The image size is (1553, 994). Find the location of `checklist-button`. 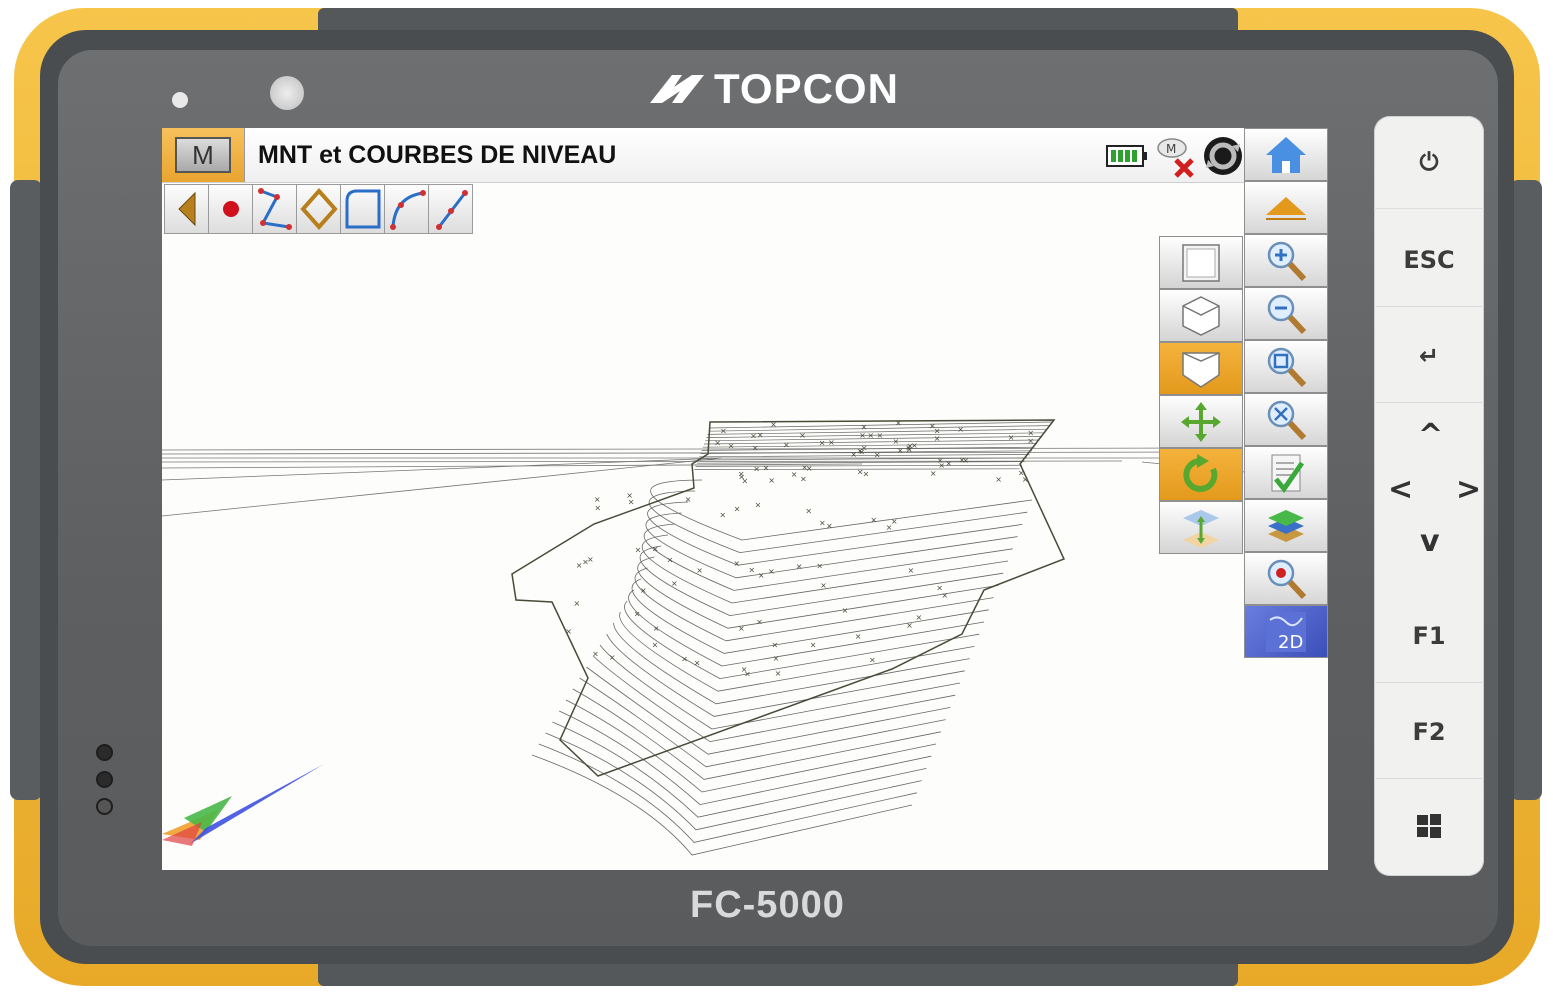

checklist-button is located at coordinates (1286, 472).